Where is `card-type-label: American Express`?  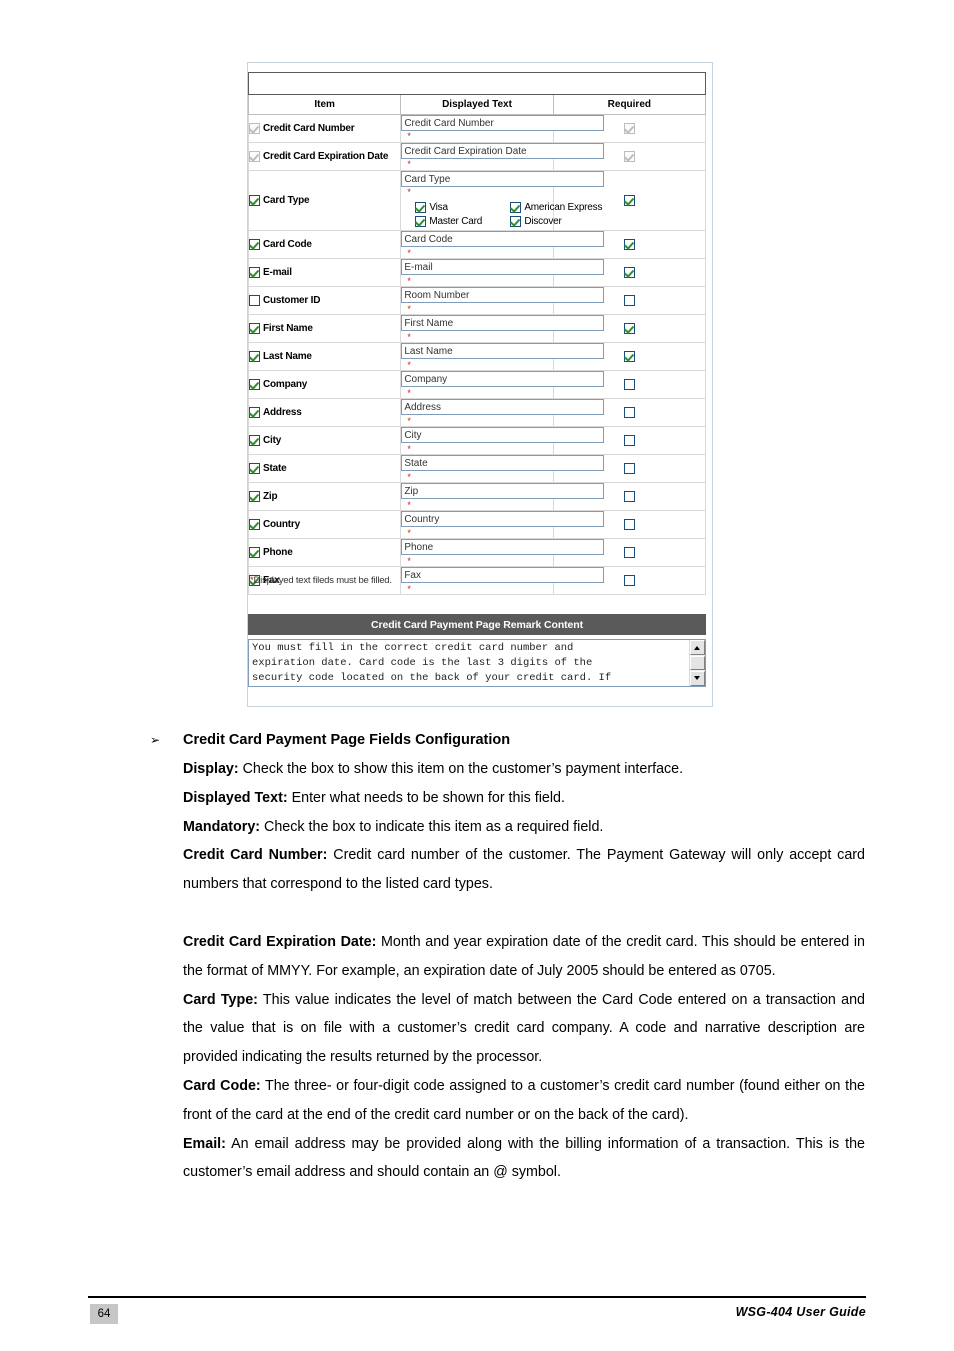 card-type-label: American Express is located at coordinates (563, 207).